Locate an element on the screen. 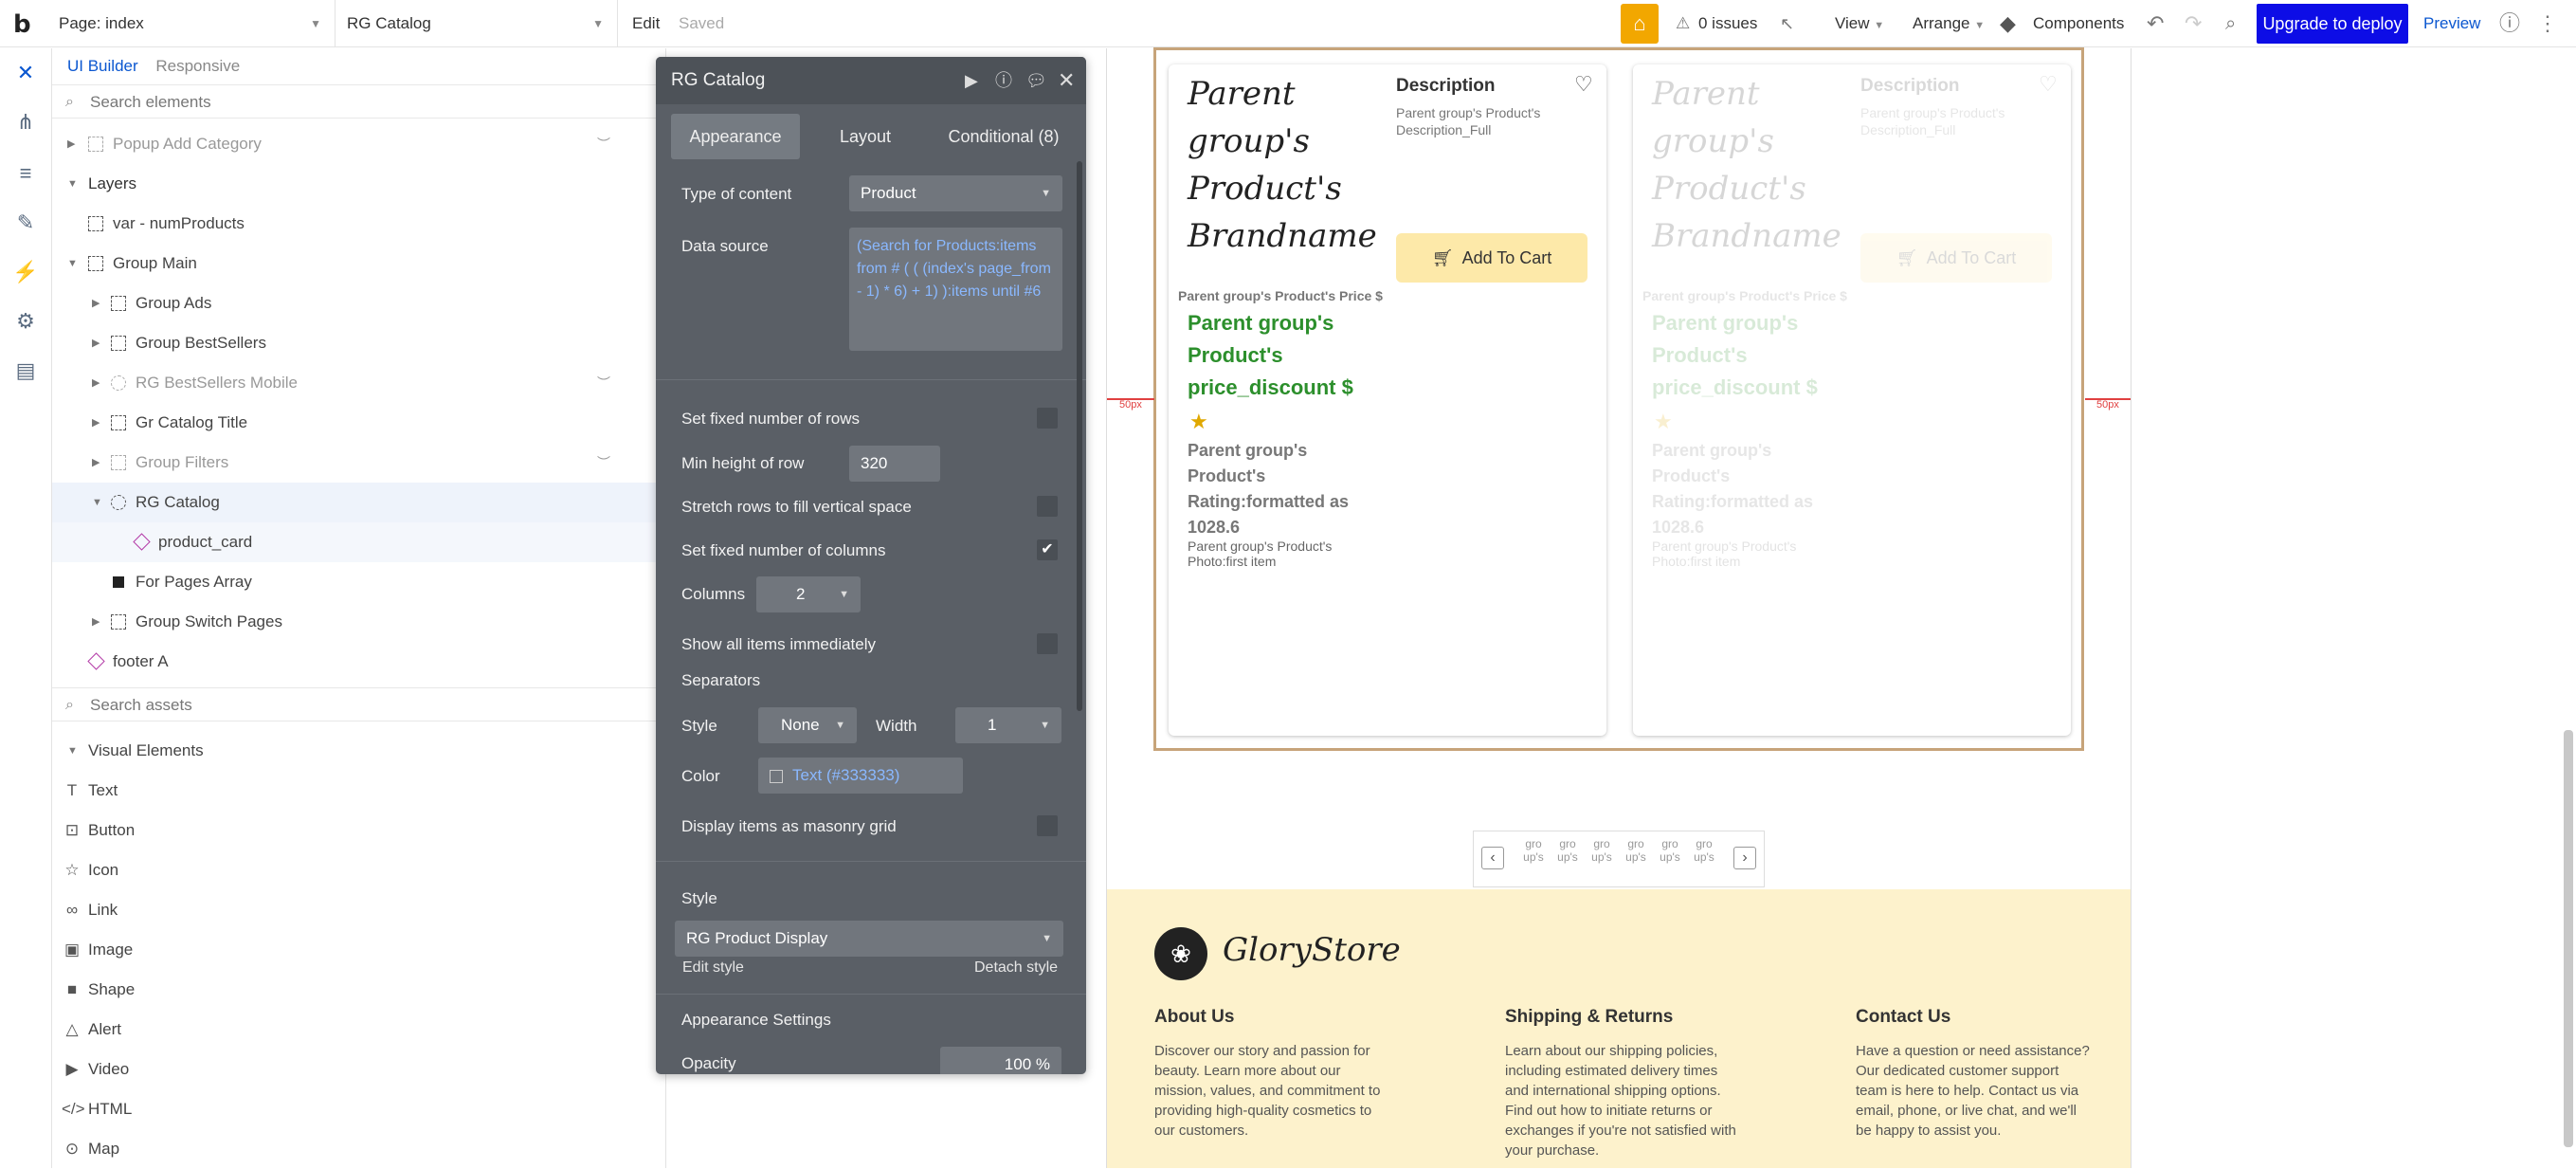 This screenshot has height=1169, width=2576. visual-element-text: T Text is located at coordinates (359, 791).